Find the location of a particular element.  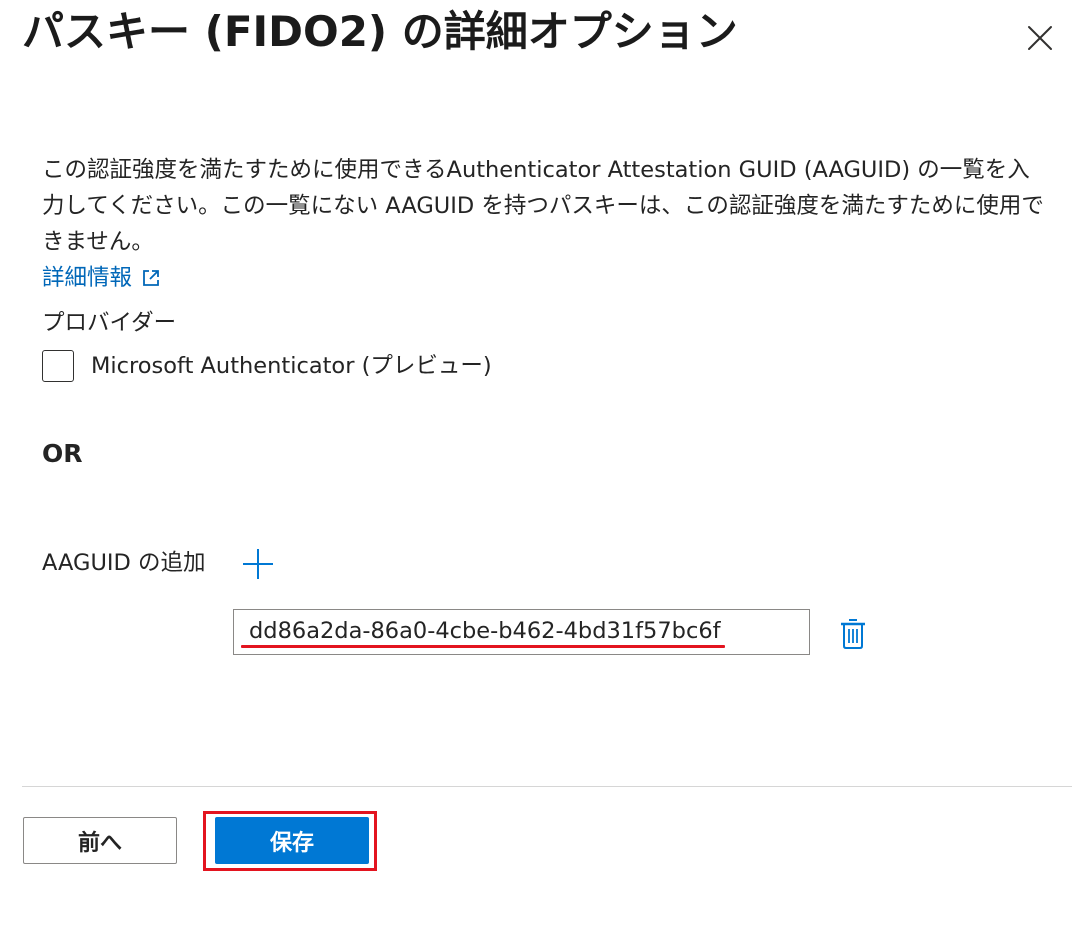

back-button: 前へ is located at coordinates (100, 840).